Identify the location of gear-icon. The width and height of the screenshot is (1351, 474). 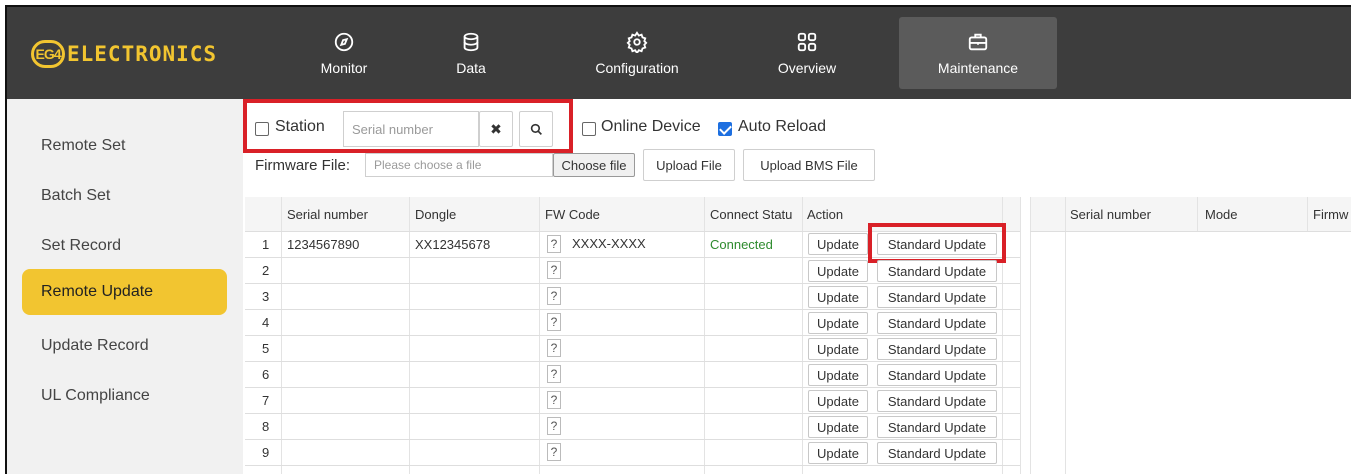
(637, 41).